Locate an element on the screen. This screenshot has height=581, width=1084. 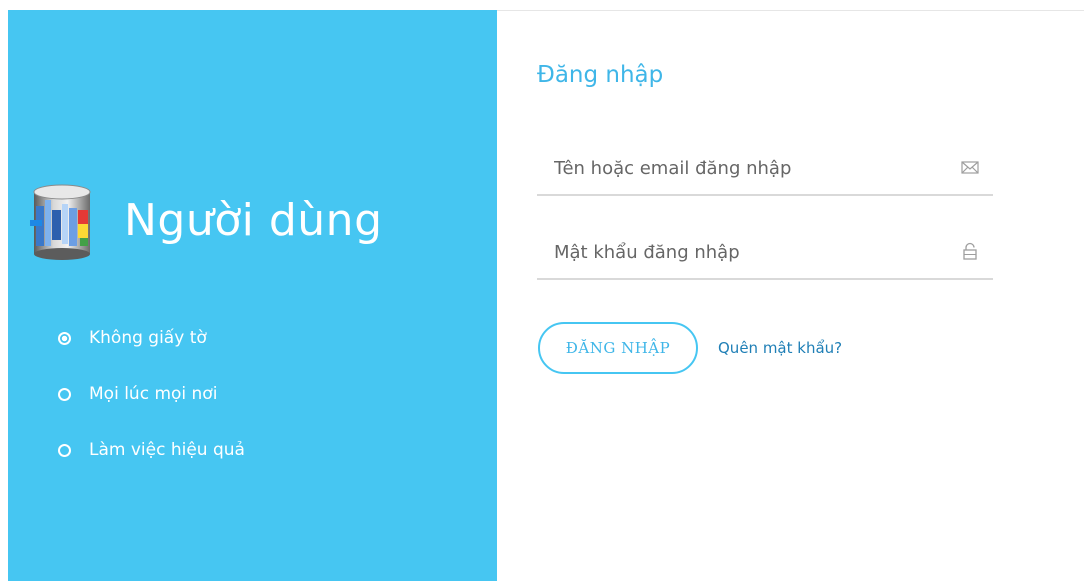
top-divider is located at coordinates (790, 10).